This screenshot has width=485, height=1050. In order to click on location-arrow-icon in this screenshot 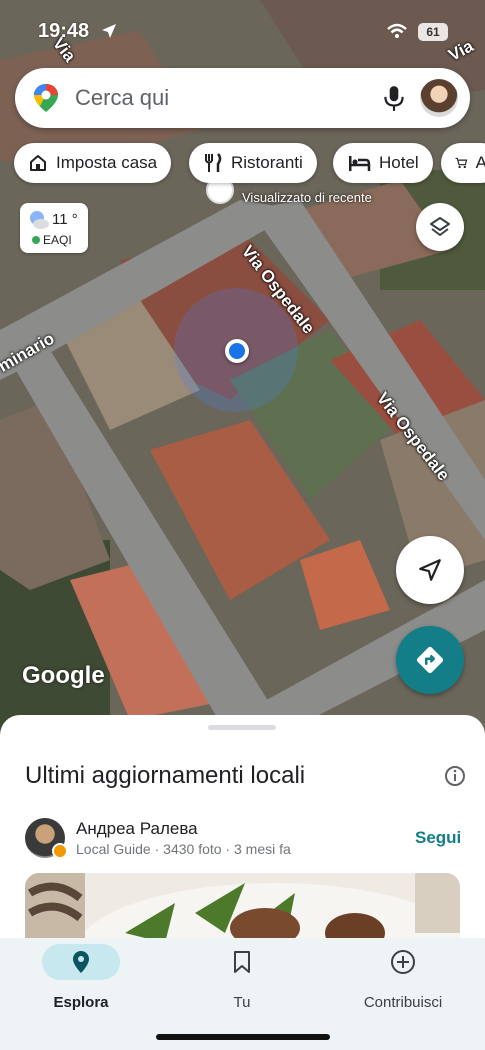, I will do `click(109, 31)`.